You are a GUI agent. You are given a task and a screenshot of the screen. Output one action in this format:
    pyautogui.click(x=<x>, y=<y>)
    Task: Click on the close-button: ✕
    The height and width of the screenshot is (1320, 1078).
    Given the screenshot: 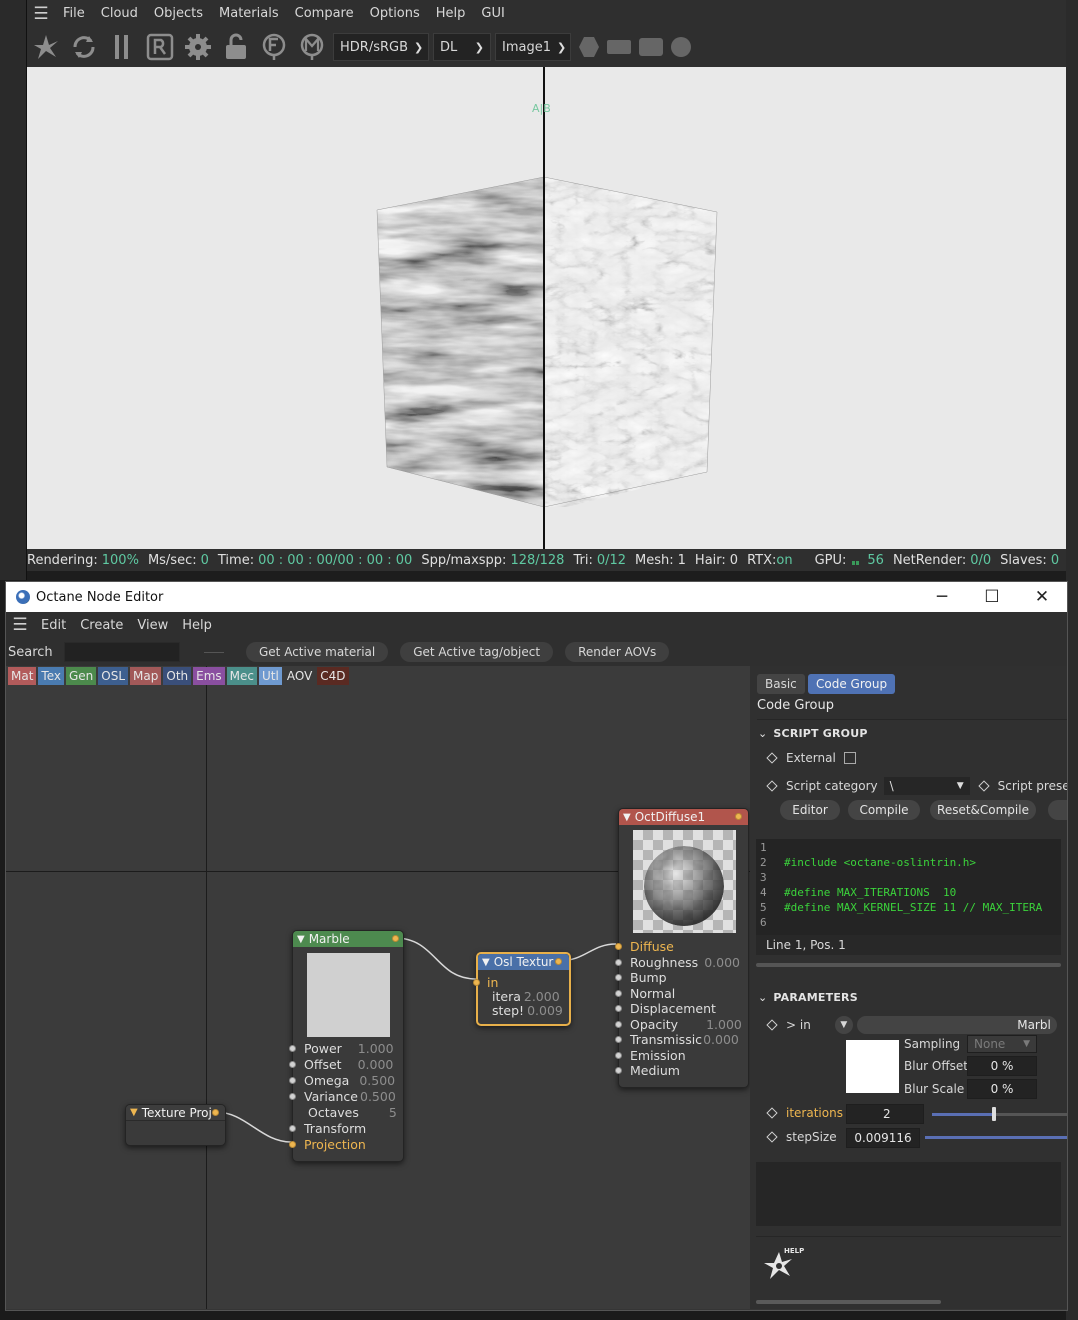 What is the action you would take?
    pyautogui.click(x=1042, y=597)
    